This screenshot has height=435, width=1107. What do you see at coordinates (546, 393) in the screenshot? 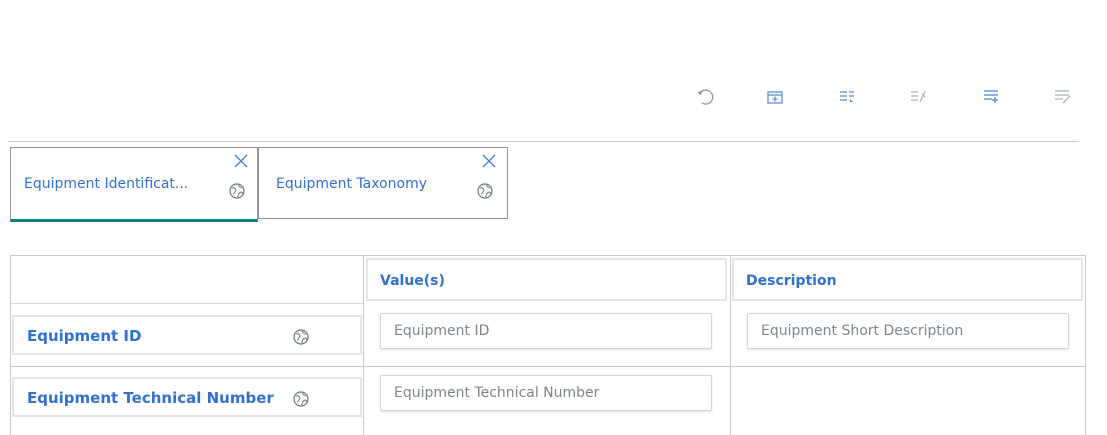
I see `equipment-technical-number-input` at bounding box center [546, 393].